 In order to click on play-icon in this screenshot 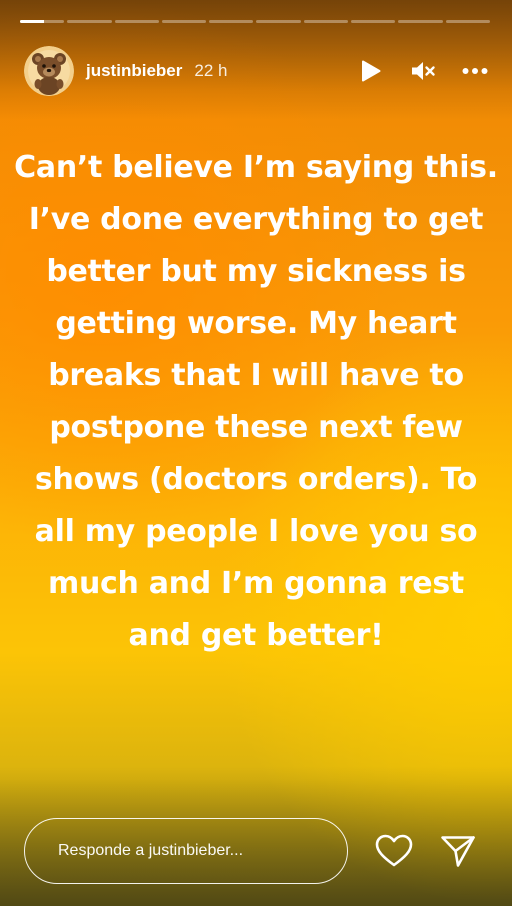, I will do `click(371, 71)`.